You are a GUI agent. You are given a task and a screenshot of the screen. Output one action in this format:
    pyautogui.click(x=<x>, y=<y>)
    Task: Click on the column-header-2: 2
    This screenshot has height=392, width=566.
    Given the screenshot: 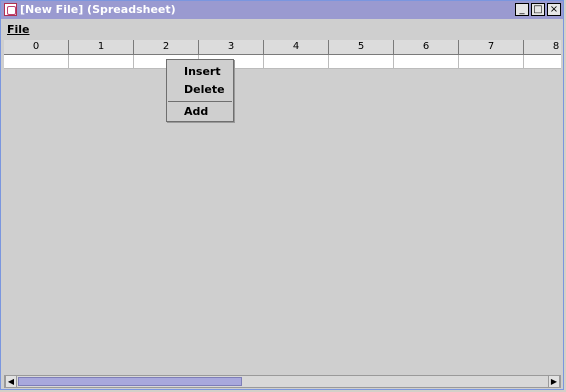 What is the action you would take?
    pyautogui.click(x=166, y=47)
    